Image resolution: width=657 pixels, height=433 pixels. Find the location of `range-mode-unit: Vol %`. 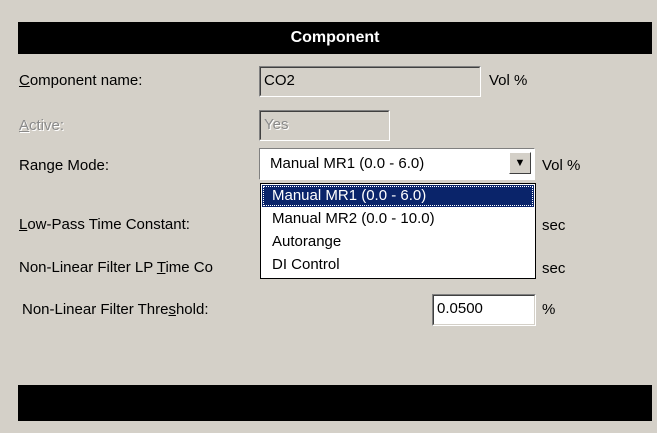

range-mode-unit: Vol % is located at coordinates (561, 165).